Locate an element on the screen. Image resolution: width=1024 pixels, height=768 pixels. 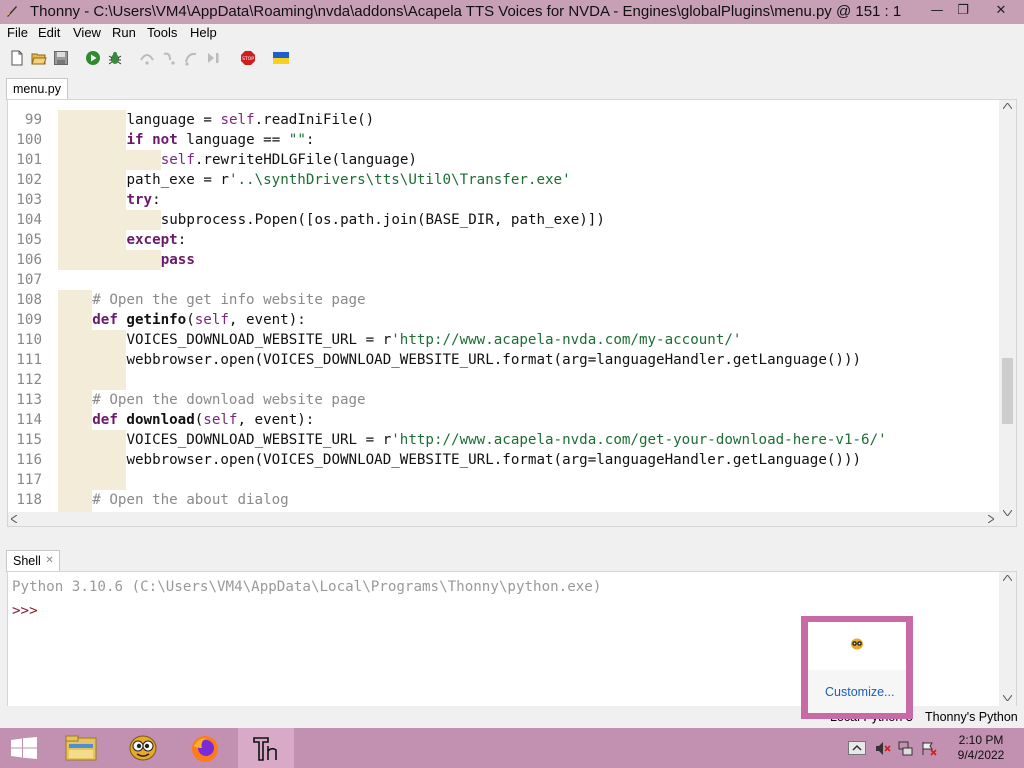
menu-tools: Tools is located at coordinates (162, 32).